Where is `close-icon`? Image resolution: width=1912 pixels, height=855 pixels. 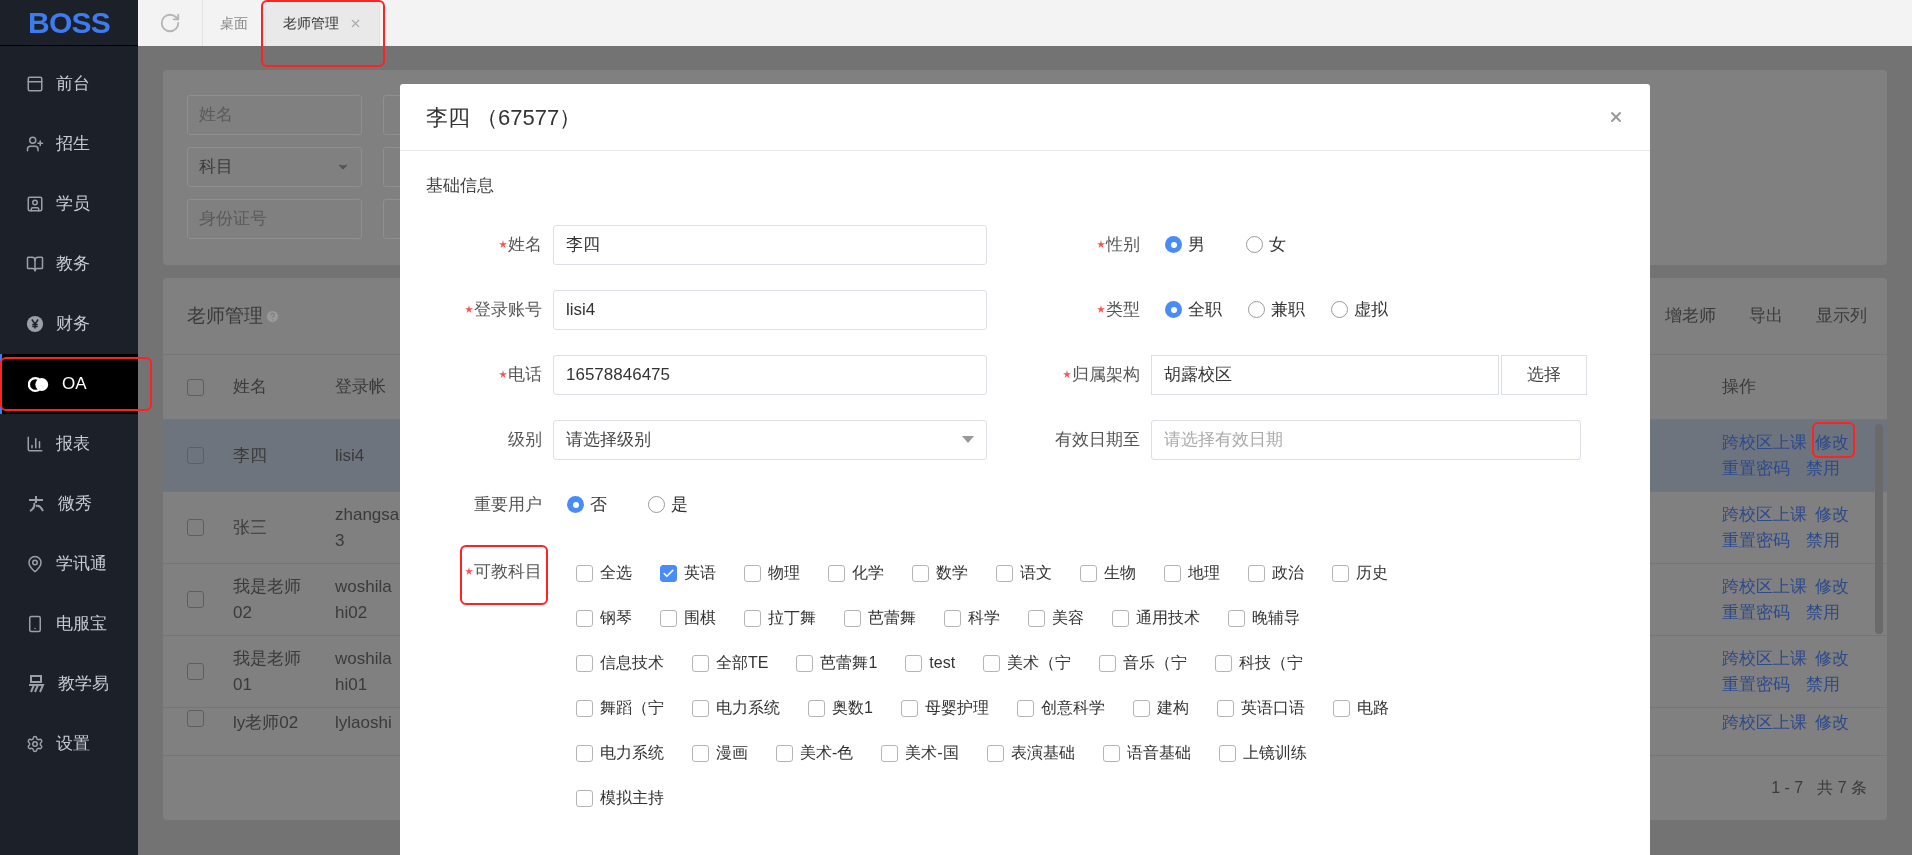 close-icon is located at coordinates (1616, 117).